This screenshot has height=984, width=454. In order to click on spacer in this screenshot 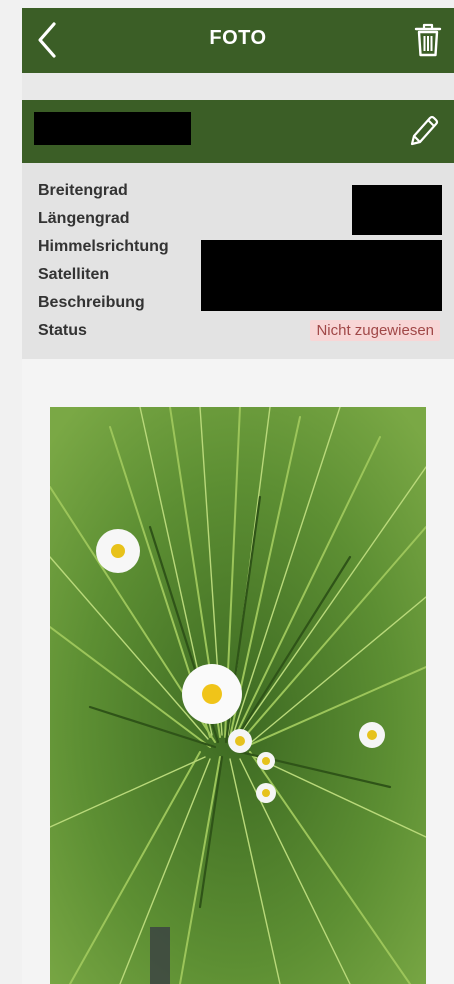, I will do `click(238, 86)`.